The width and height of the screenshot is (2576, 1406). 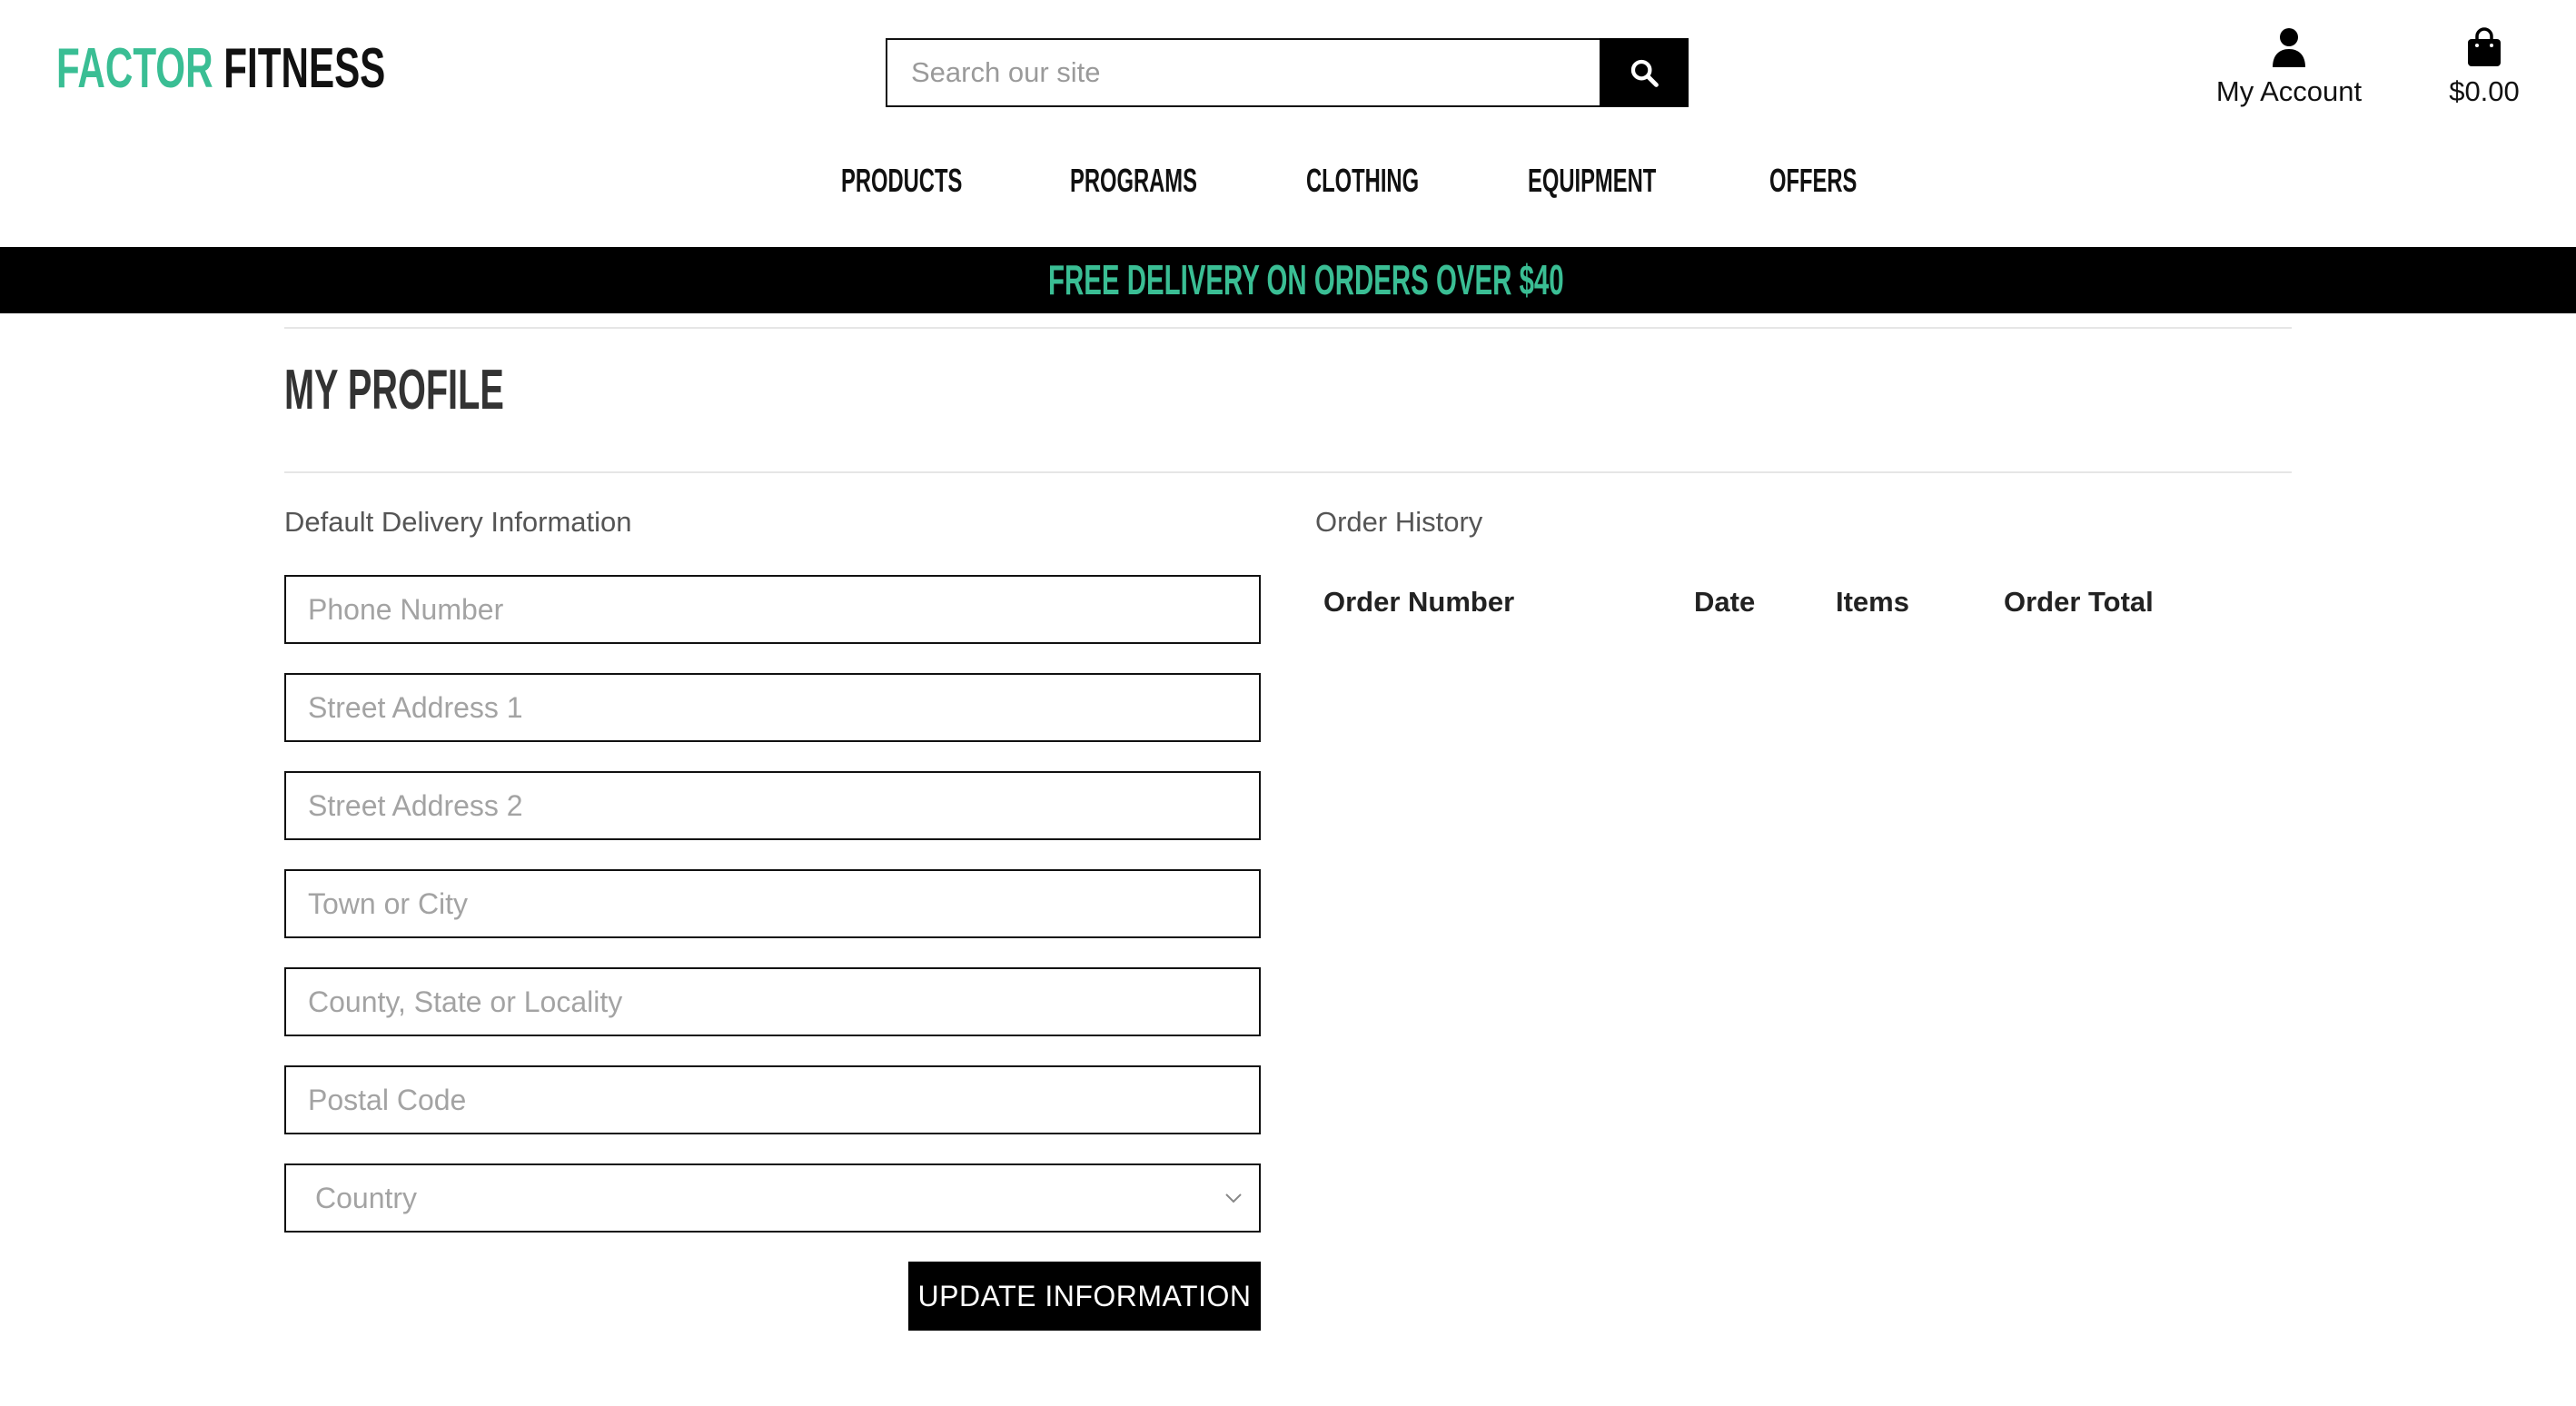 What do you see at coordinates (134, 68) in the screenshot?
I see `logo-factor: FACTOR` at bounding box center [134, 68].